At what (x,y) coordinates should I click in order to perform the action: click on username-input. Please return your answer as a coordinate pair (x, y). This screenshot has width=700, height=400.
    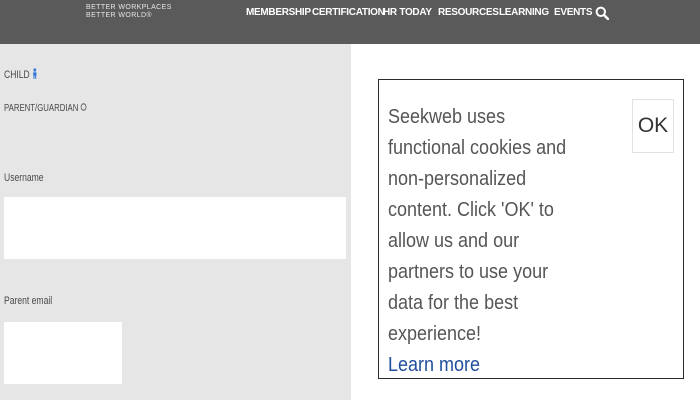
    Looking at the image, I should click on (175, 228).